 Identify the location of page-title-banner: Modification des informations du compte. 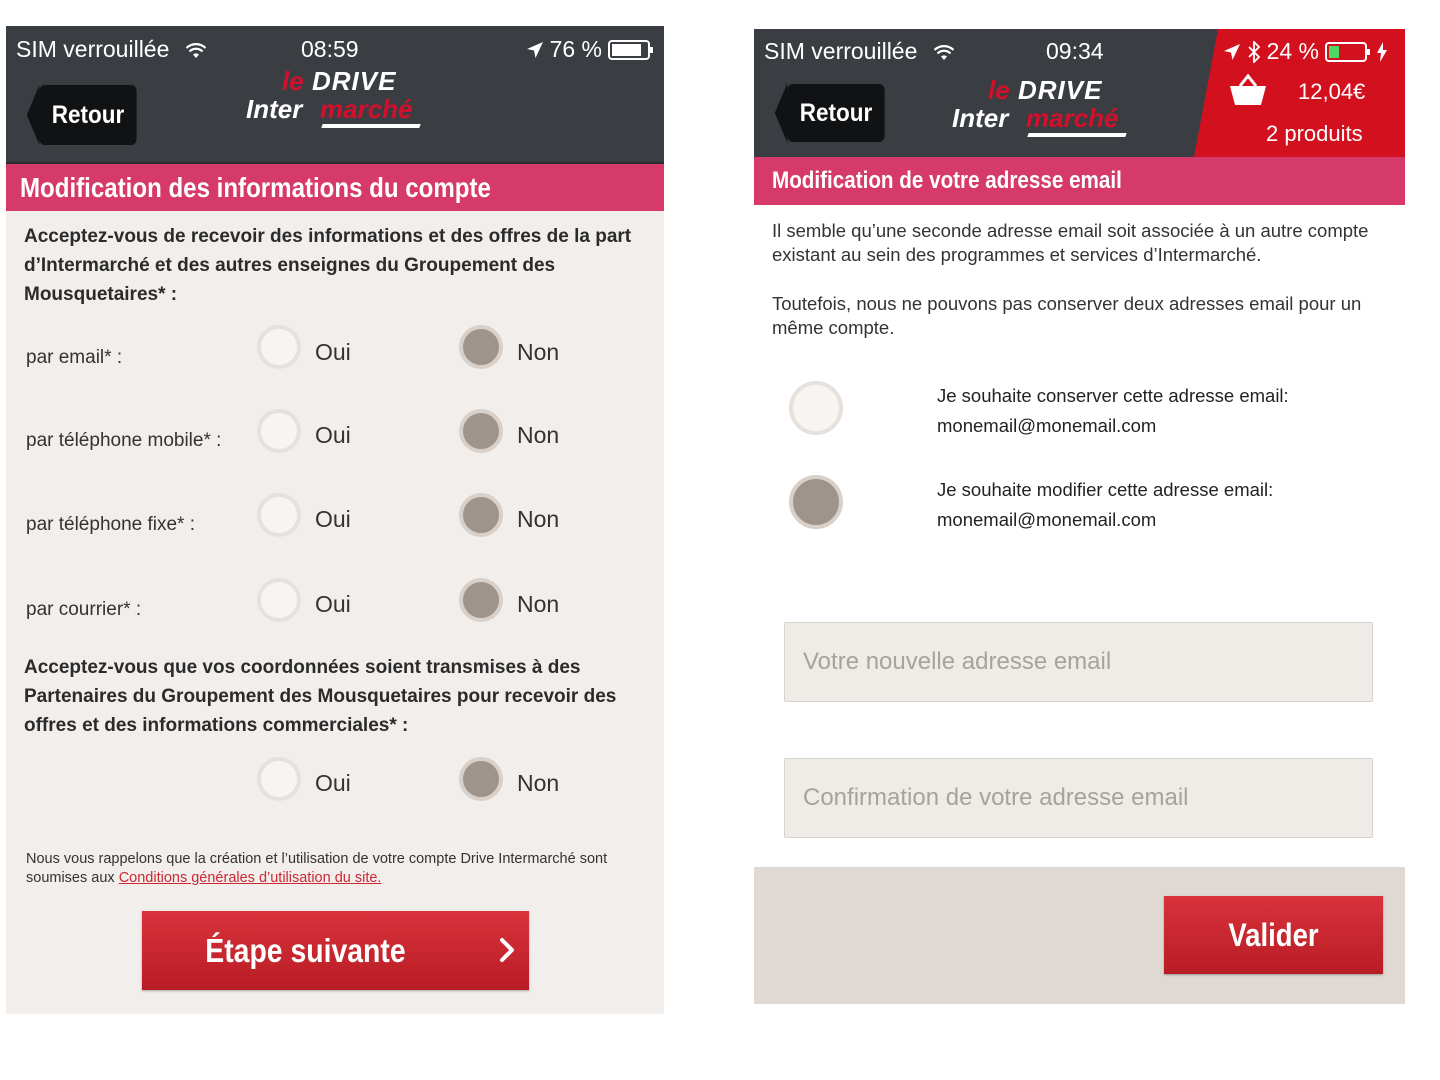
(335, 187).